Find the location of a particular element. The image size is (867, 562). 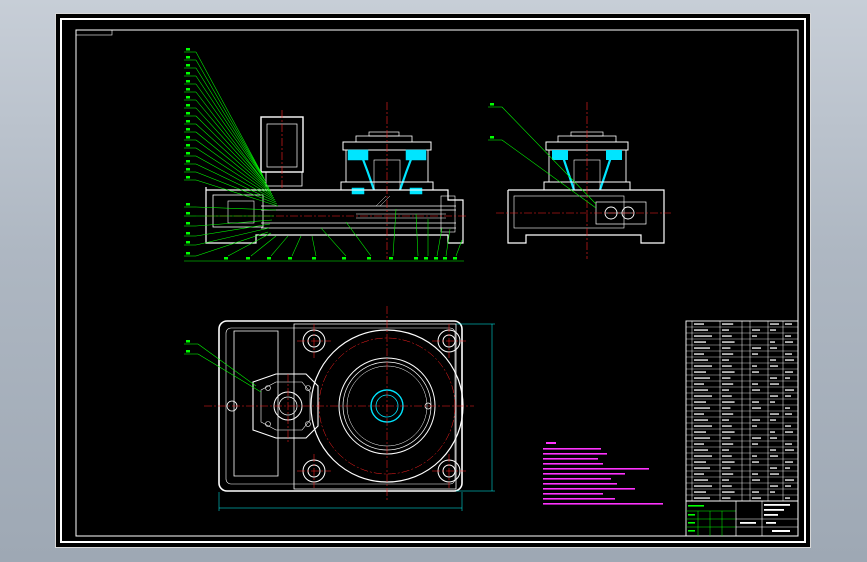

corner-tag is located at coordinates (94, 32).